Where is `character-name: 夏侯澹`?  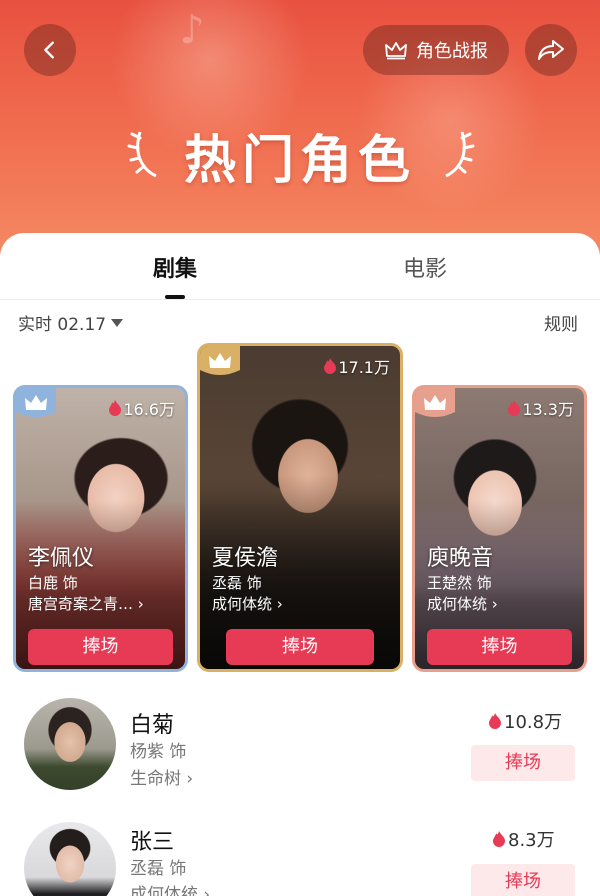
character-name: 夏侯澹 is located at coordinates (245, 558).